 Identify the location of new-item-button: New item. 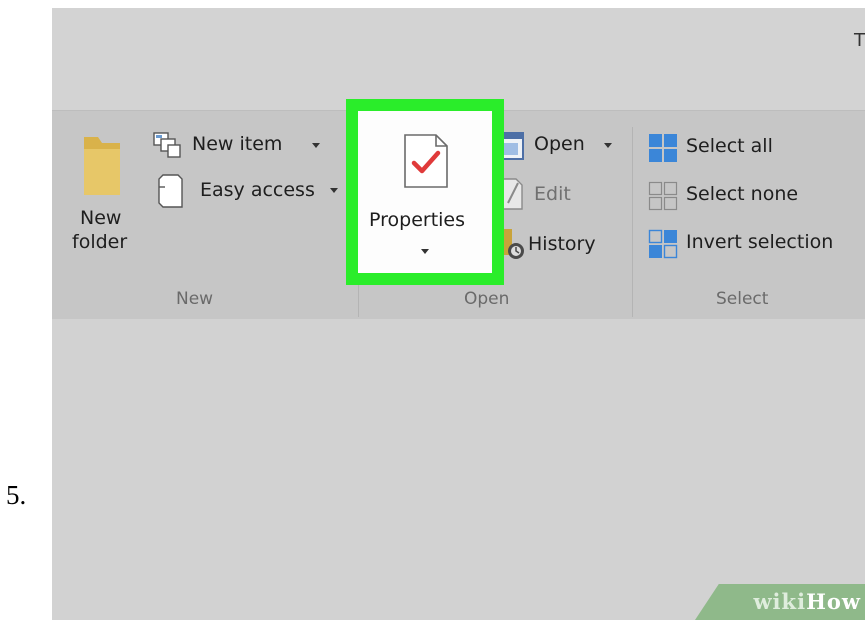
(247, 147).